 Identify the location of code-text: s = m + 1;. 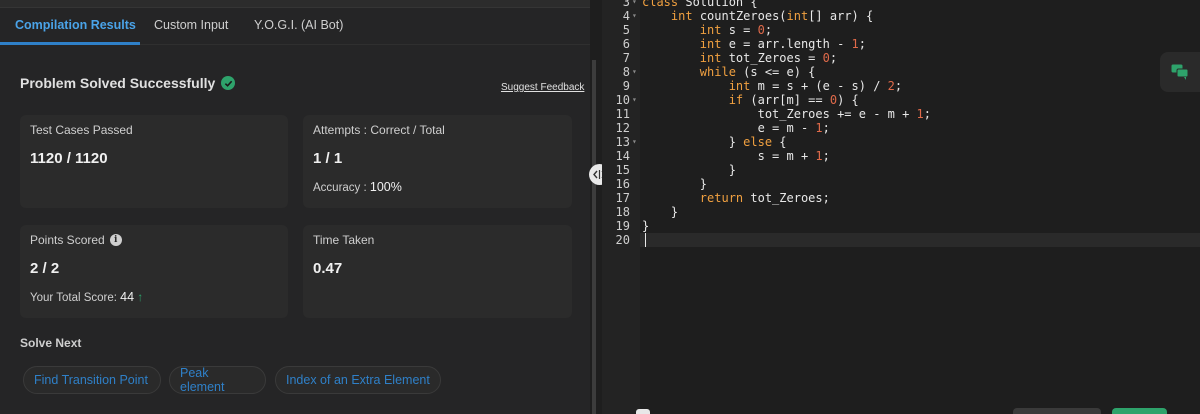
(736, 156).